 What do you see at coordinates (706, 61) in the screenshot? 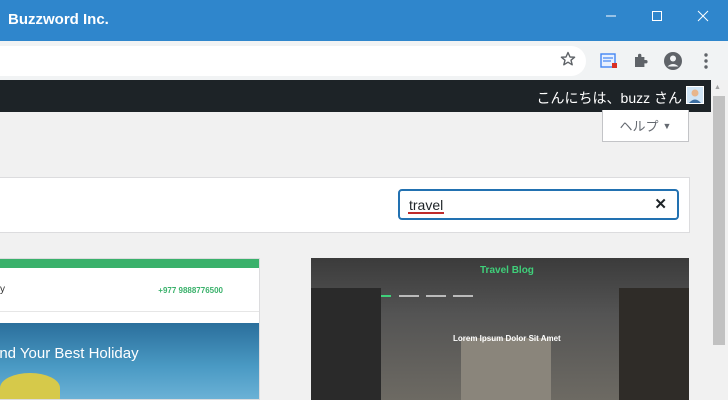
I see `kebab-menu-icon` at bounding box center [706, 61].